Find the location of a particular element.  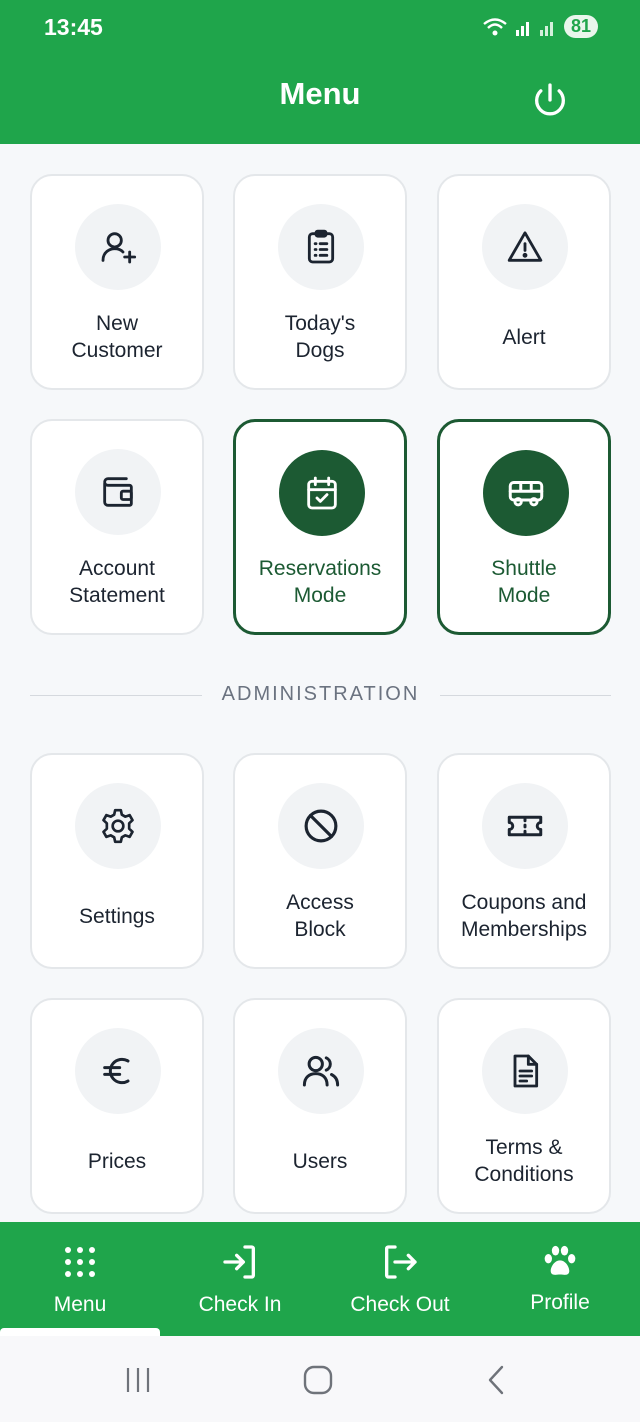

coupons-memberships-tile: Coupons and Memberships is located at coordinates (524, 861).